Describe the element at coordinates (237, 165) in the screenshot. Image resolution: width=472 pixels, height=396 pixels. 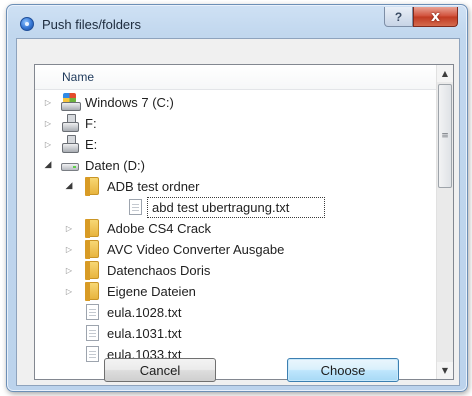
I see `tree-item-daten-d: ◢ Daten (D:)` at that location.